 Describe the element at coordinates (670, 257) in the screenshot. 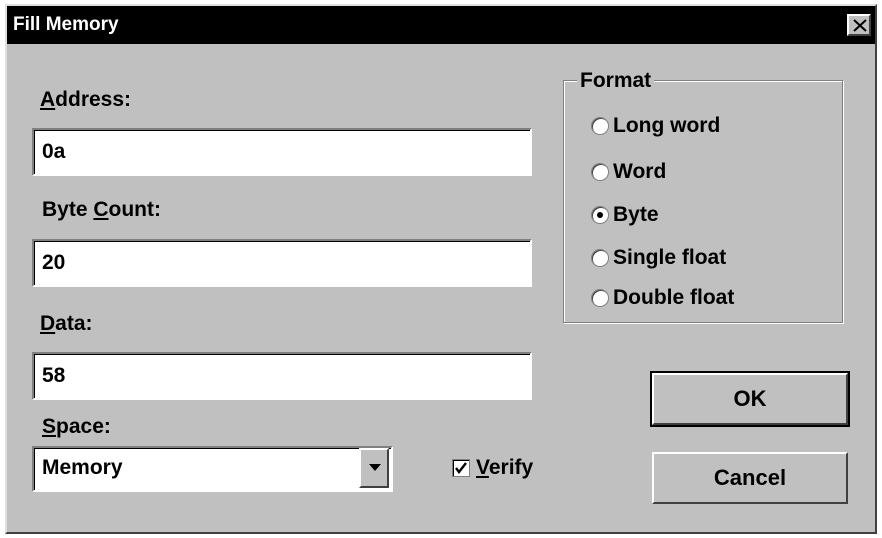

I see `format-option-label: Single float` at that location.